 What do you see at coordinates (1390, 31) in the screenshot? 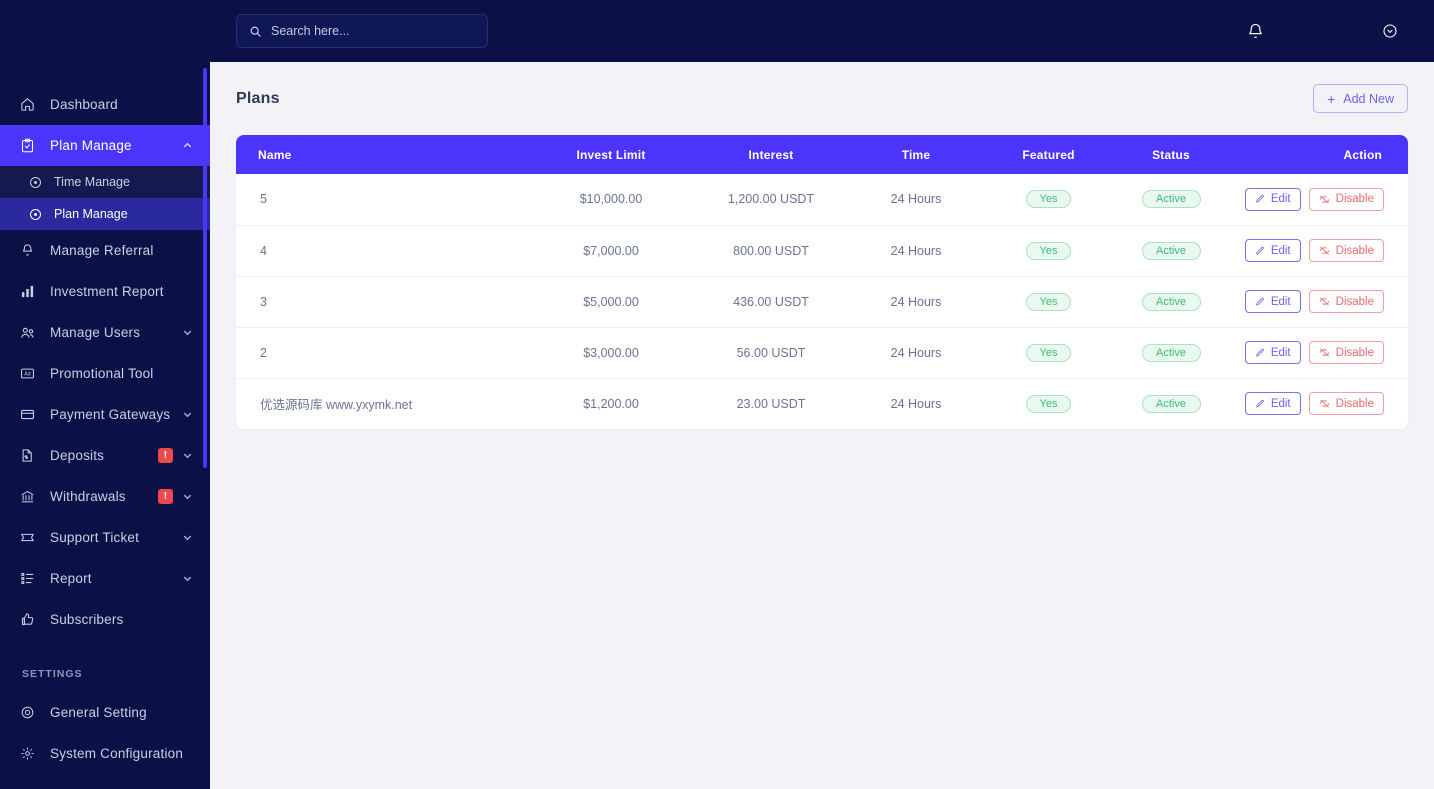
I see `chevron-down-circle-icon` at bounding box center [1390, 31].